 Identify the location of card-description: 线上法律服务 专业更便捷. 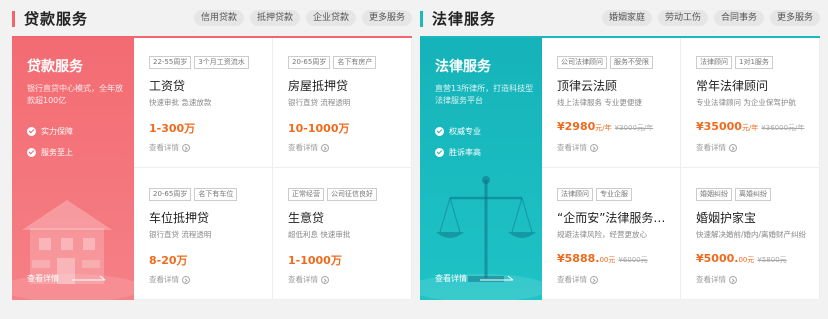
(599, 102).